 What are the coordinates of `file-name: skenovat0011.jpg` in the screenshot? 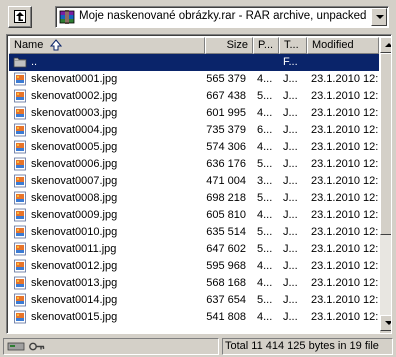 It's located at (74, 249).